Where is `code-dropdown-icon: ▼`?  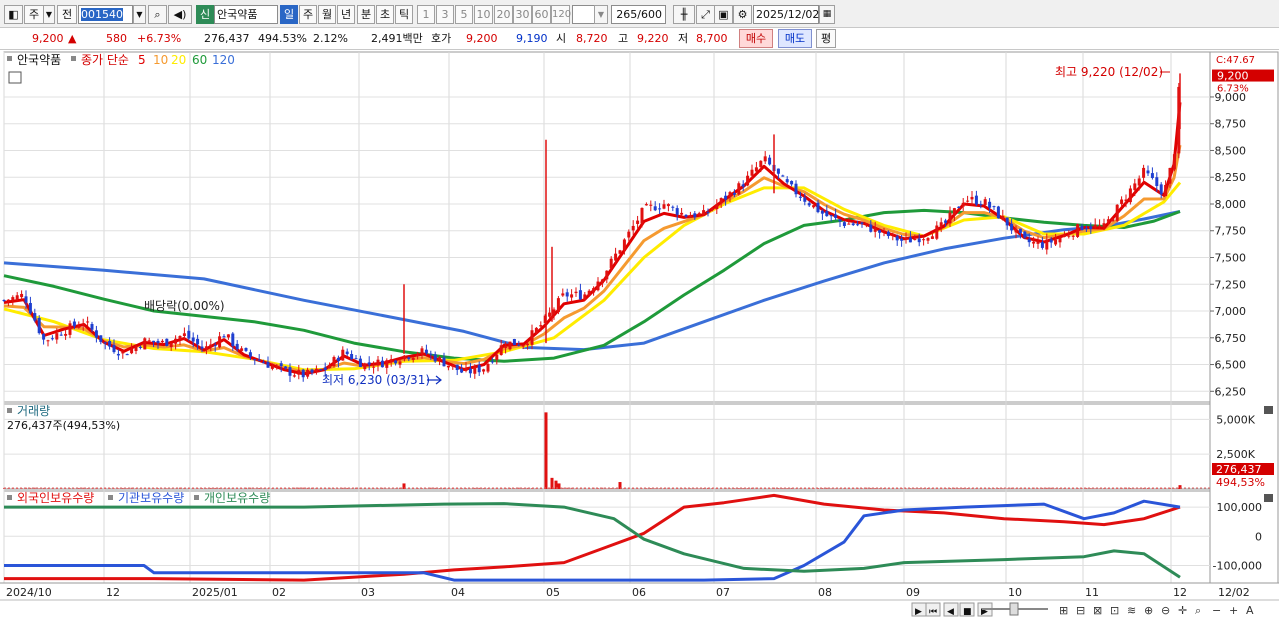 code-dropdown-icon: ▼ is located at coordinates (139, 14).